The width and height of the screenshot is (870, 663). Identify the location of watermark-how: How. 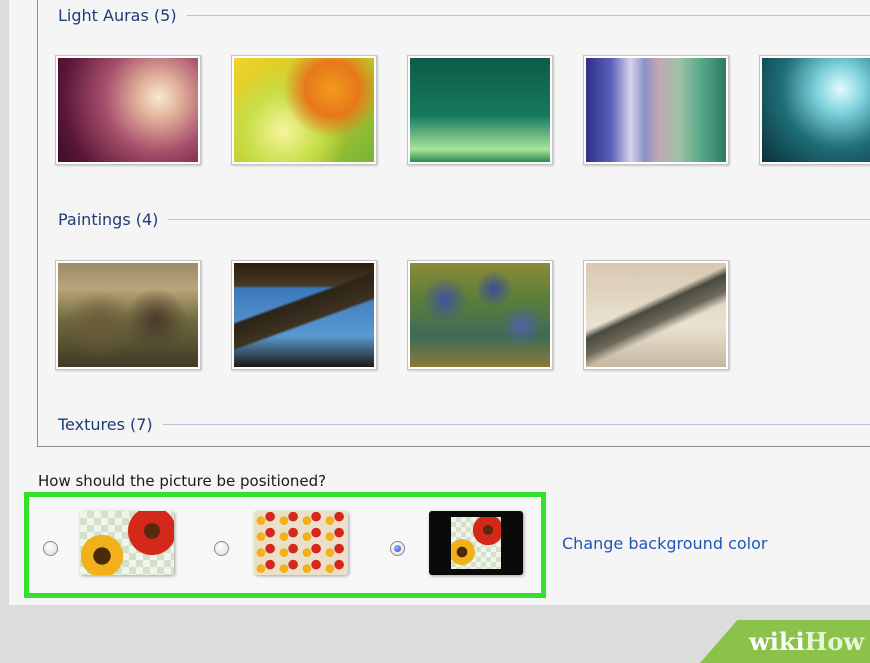
(834, 641).